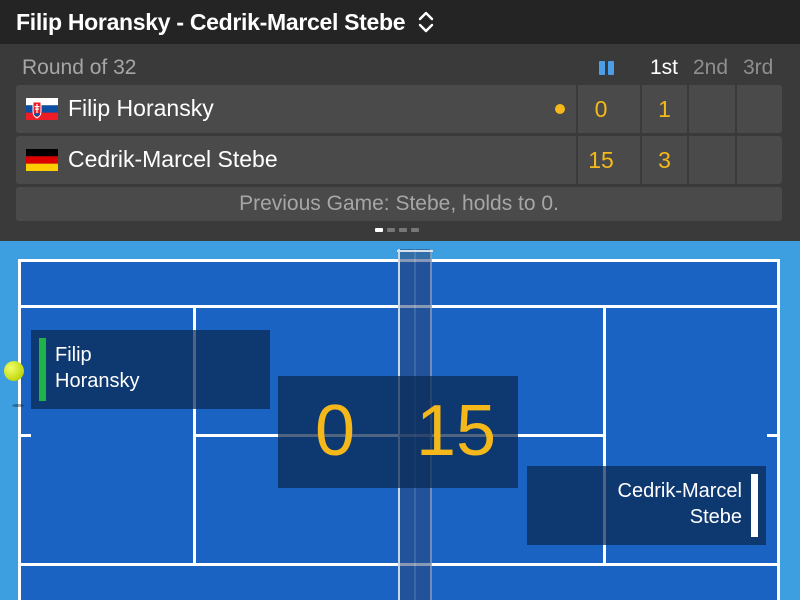 The width and height of the screenshot is (800, 600). Describe the element at coordinates (173, 159) in the screenshot. I see `player-name: Cedrik-Marcel Stebe` at that location.